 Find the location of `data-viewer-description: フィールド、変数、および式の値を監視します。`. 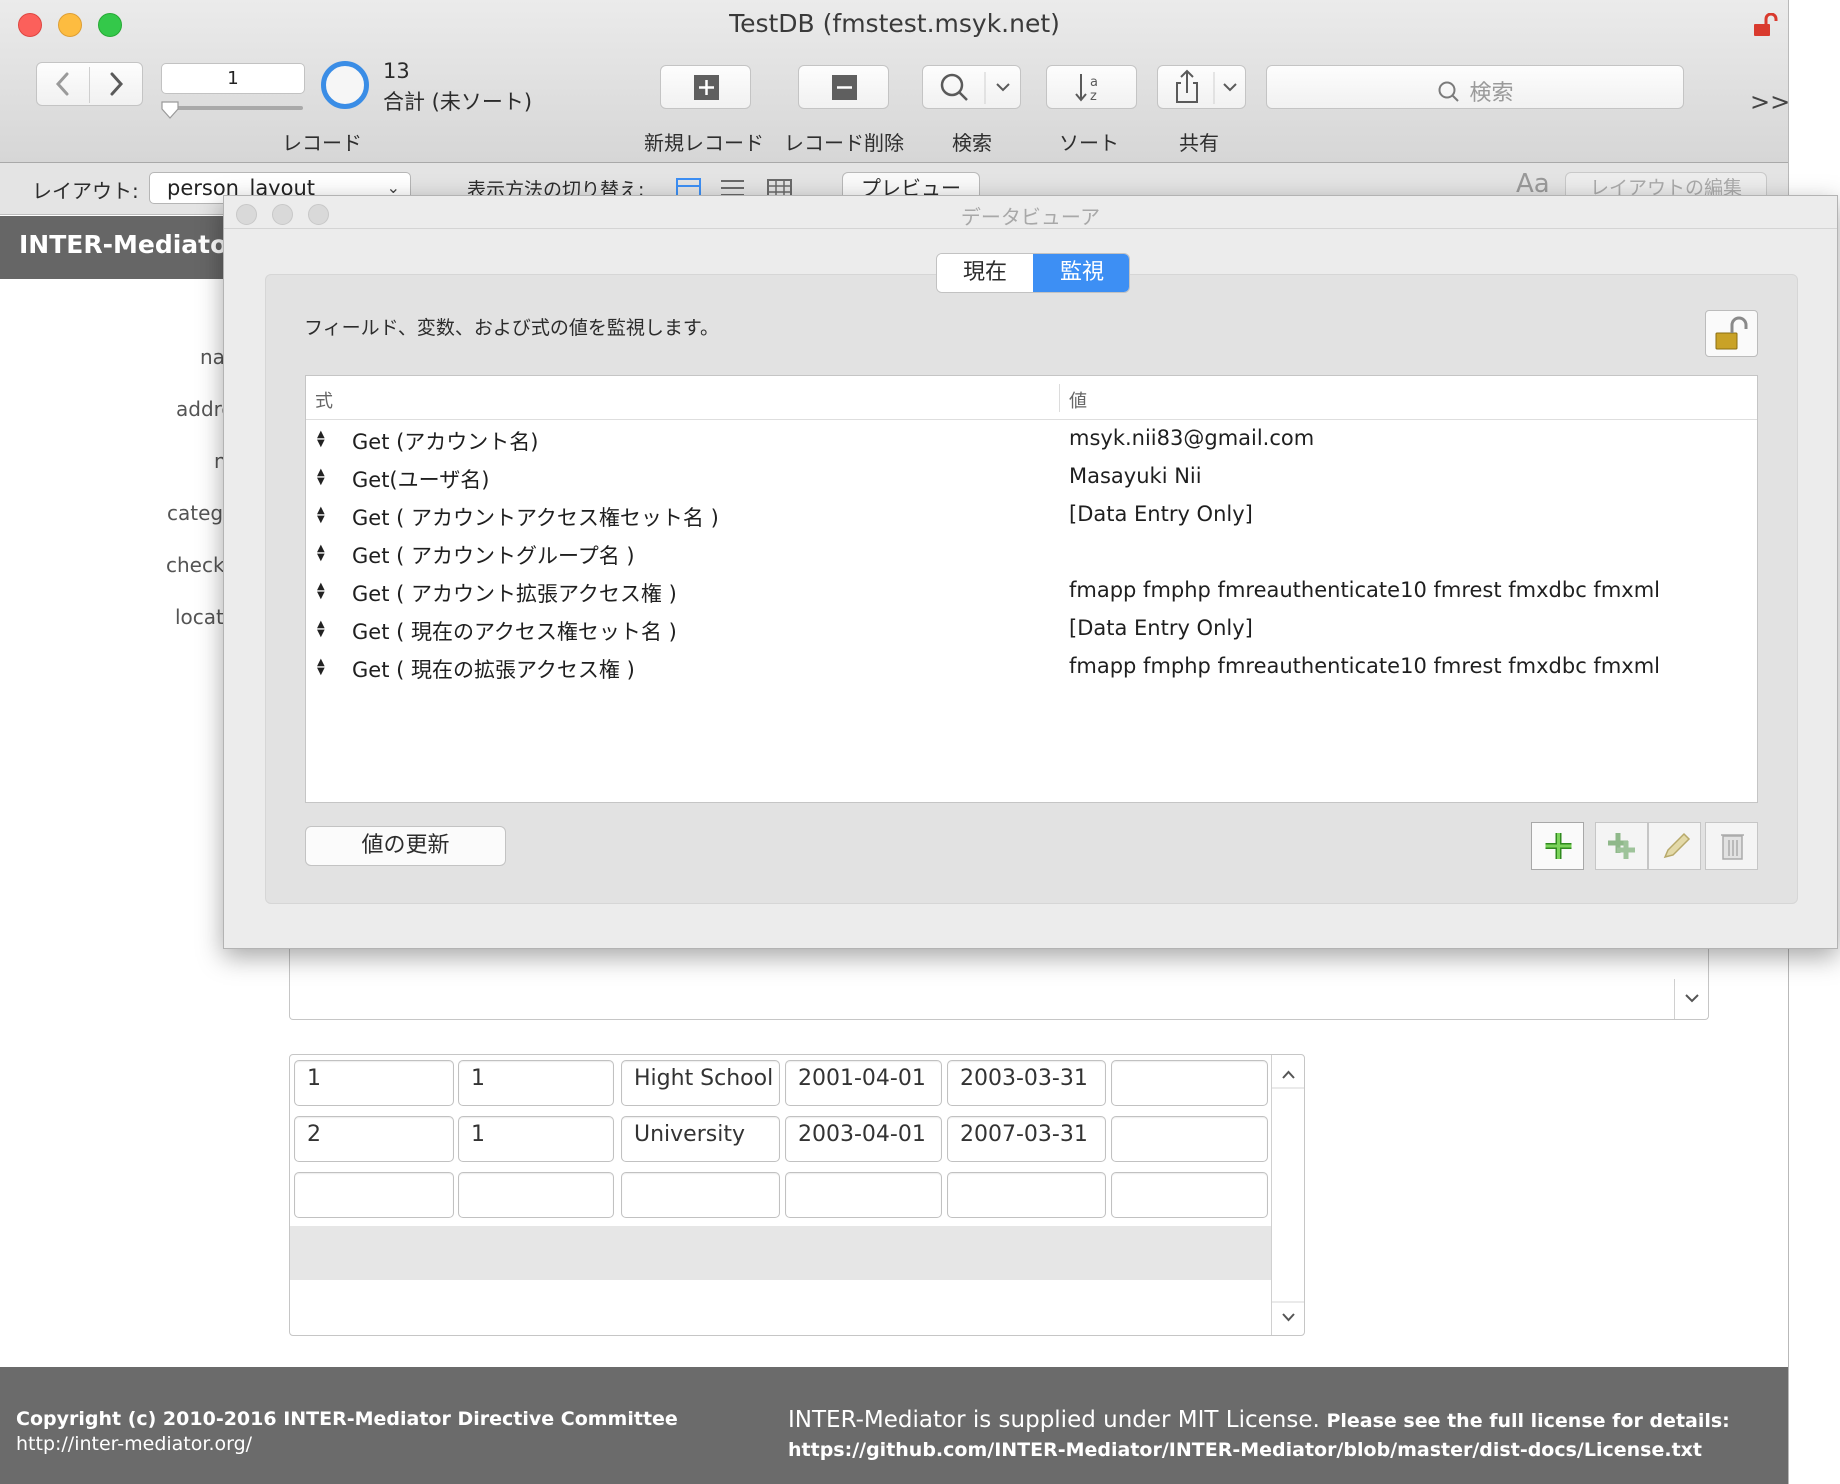

data-viewer-description: フィールド、変数、および式の値を監視します。 is located at coordinates (511, 328).